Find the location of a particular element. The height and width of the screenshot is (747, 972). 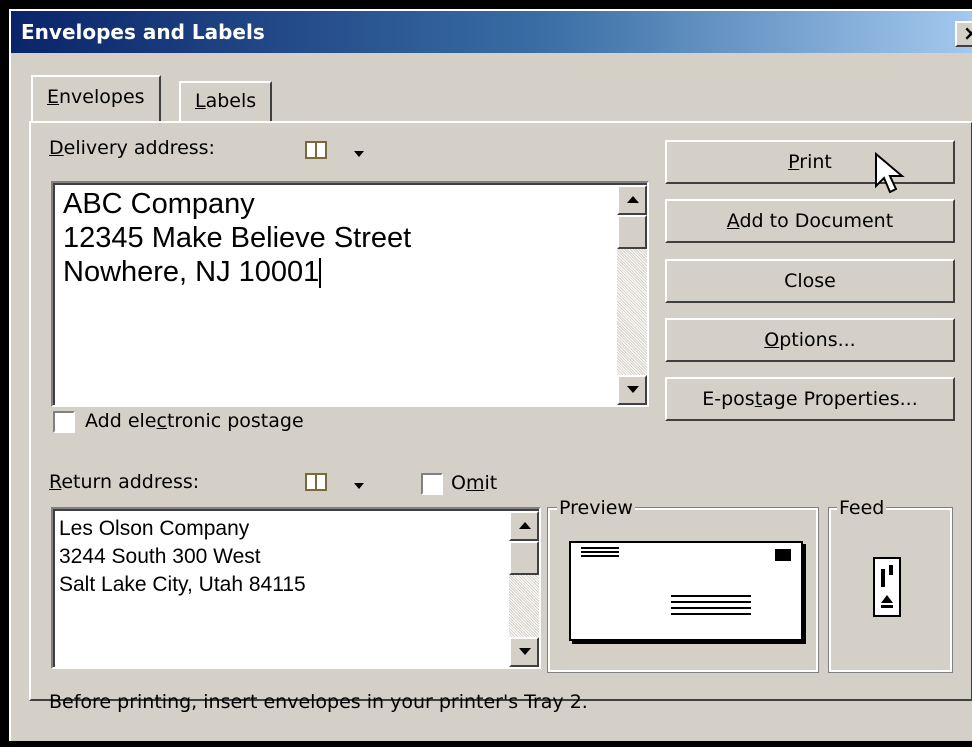

print-button: Print is located at coordinates (810, 162).